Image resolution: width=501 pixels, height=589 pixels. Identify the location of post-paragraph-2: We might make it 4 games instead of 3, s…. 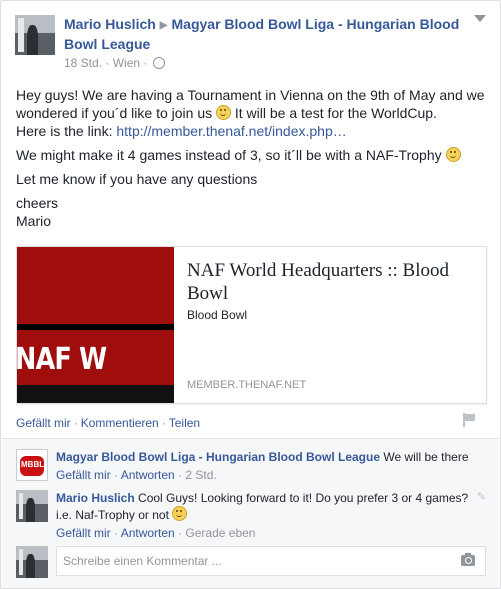
(251, 155).